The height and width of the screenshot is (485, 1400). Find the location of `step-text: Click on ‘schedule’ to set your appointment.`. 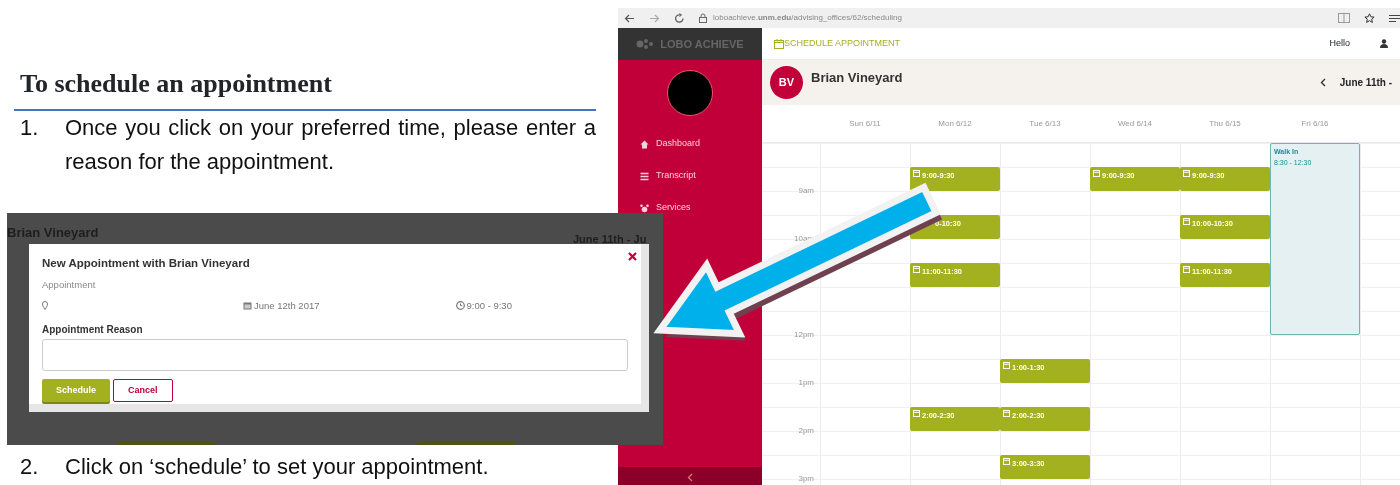

step-text: Click on ‘schedule’ to set your appointment. is located at coordinates (277, 467).